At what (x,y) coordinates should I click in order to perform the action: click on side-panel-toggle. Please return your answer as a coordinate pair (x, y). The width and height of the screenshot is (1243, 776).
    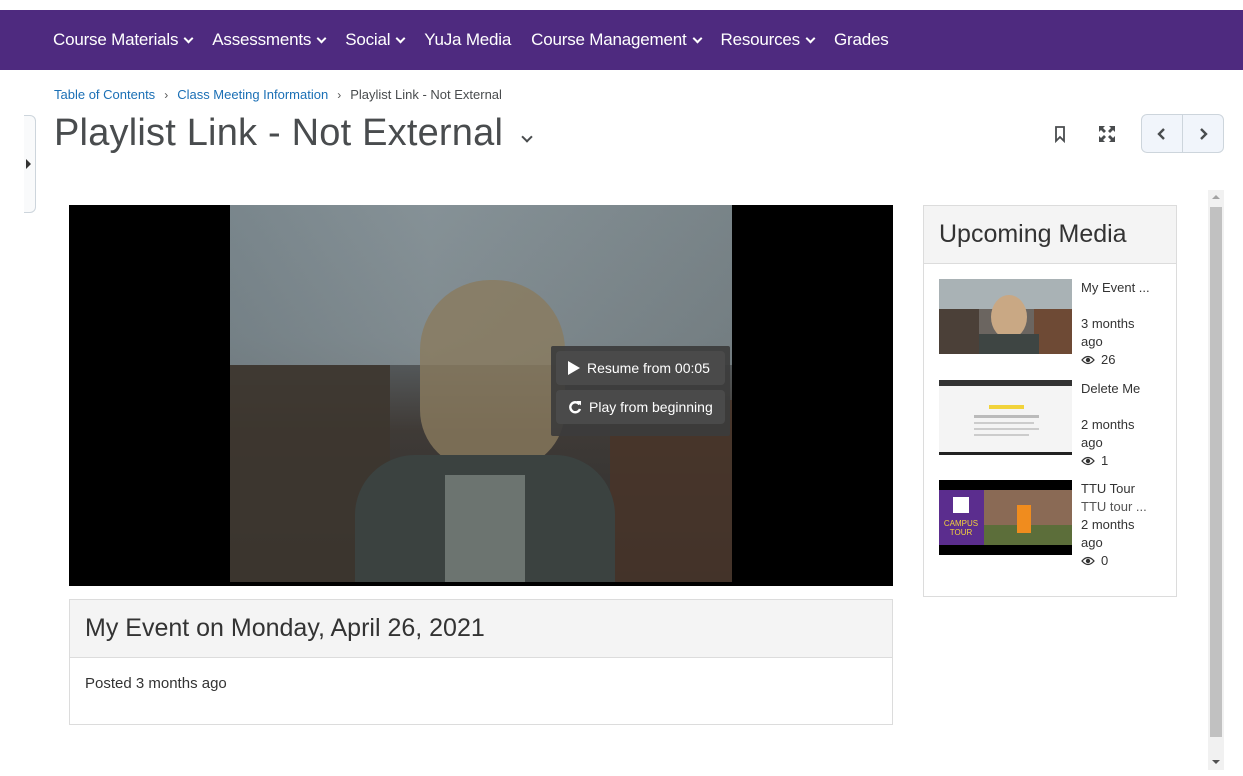
    Looking at the image, I should click on (30, 164).